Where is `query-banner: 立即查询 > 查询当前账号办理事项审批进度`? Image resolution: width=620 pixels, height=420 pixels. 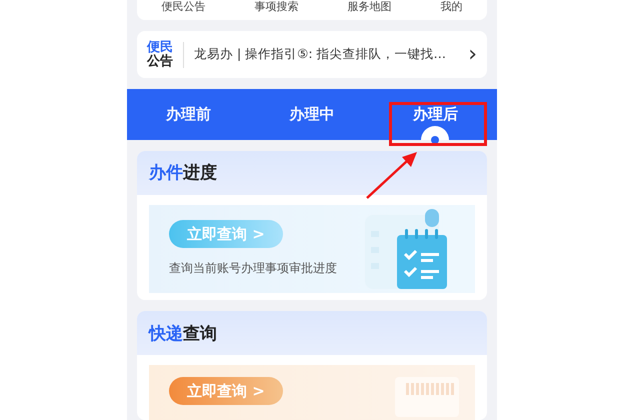
query-banner: 立即查询 > 查询当前账号办理事项审批进度 is located at coordinates (312, 248).